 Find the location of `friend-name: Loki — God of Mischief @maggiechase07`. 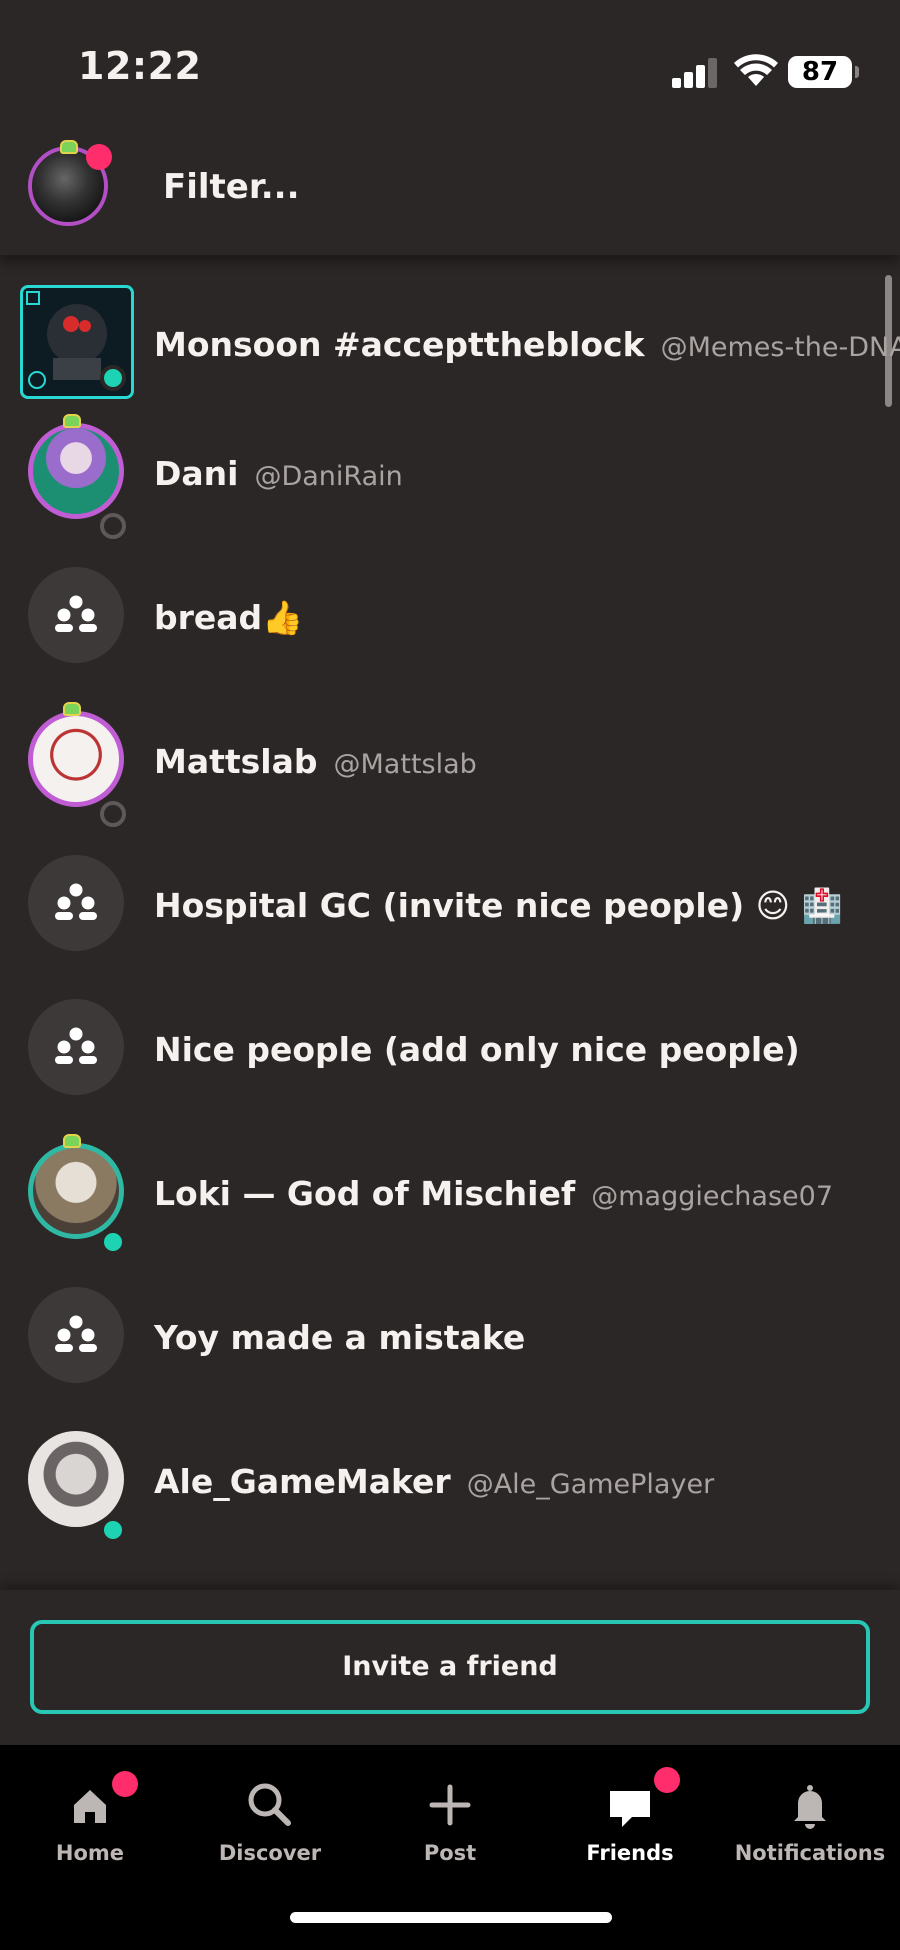

friend-name: Loki — God of Mischief @maggiechase07 is located at coordinates (493, 1193).